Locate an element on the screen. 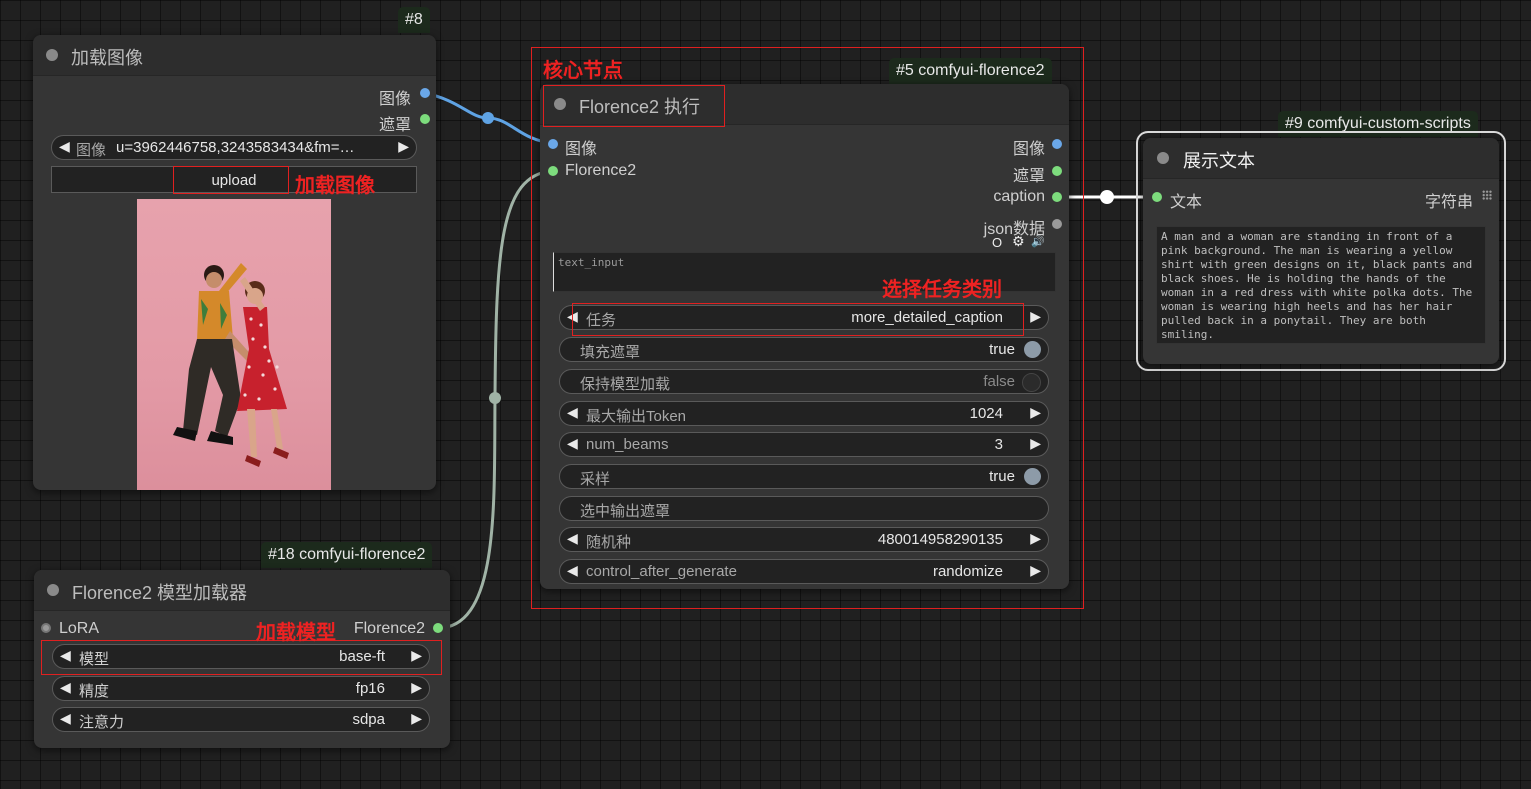  task-annotation-box is located at coordinates (798, 319).